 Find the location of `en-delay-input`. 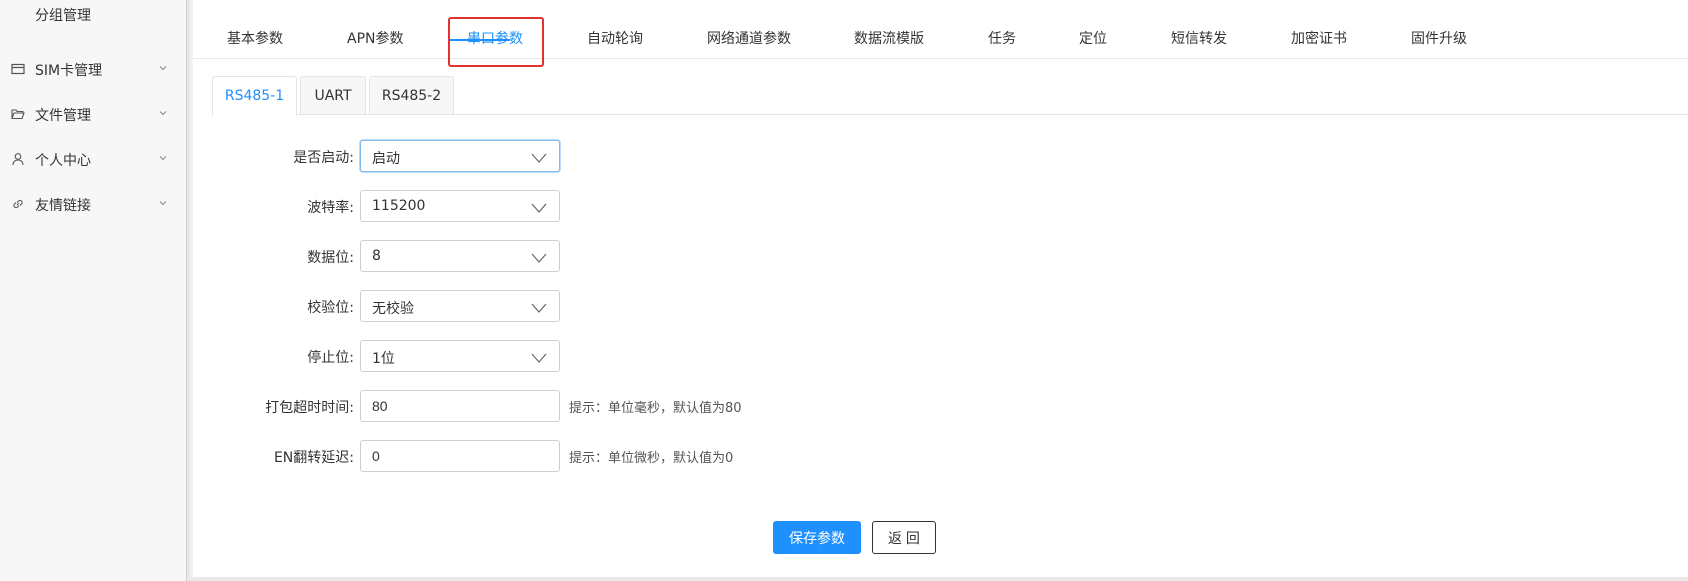

en-delay-input is located at coordinates (460, 456).